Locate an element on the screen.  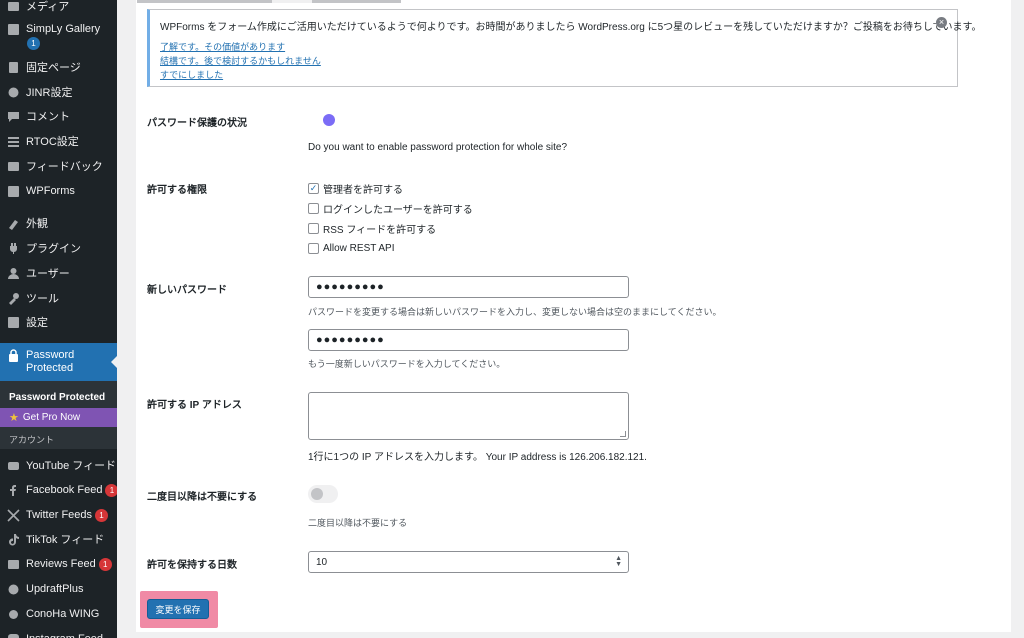
updraft-icon is located at coordinates (13, 589).